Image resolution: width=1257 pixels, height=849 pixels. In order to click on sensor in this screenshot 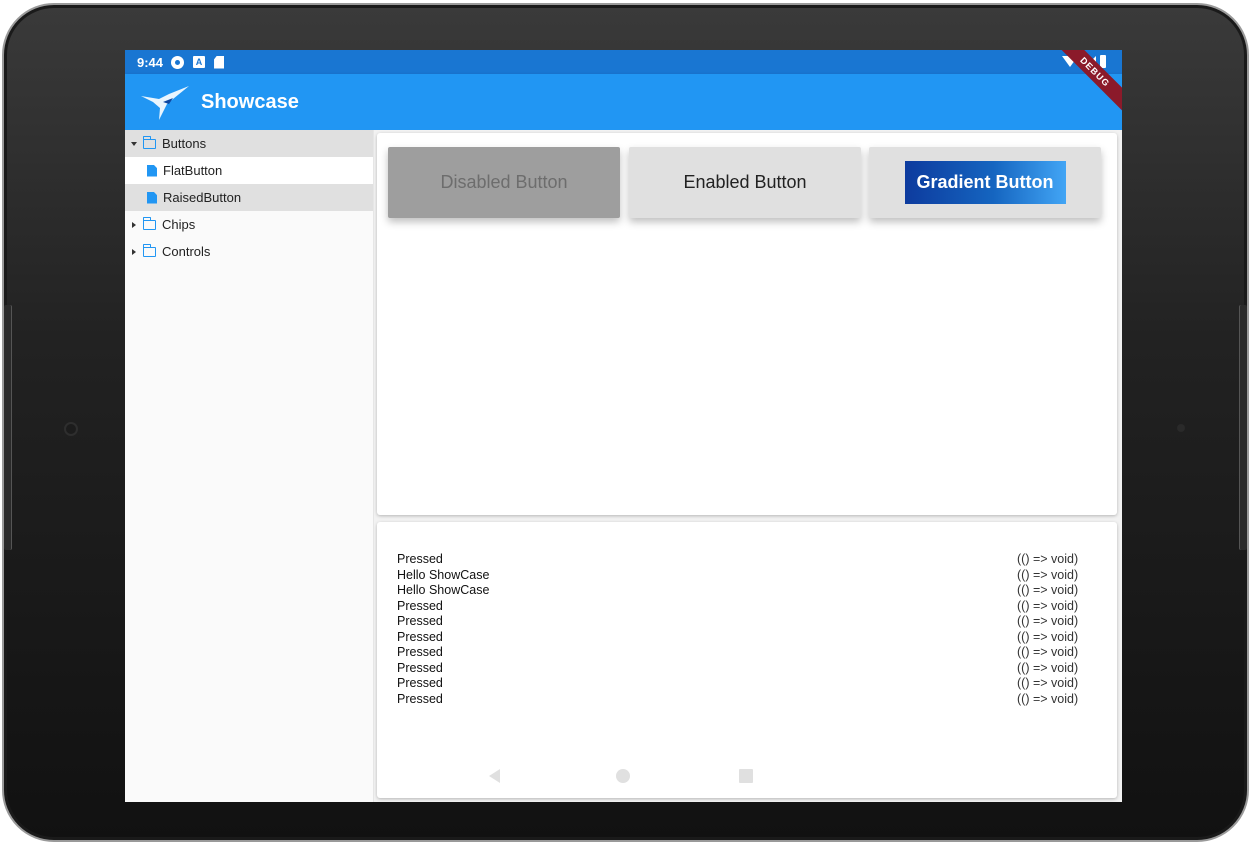, I will do `click(1181, 428)`.